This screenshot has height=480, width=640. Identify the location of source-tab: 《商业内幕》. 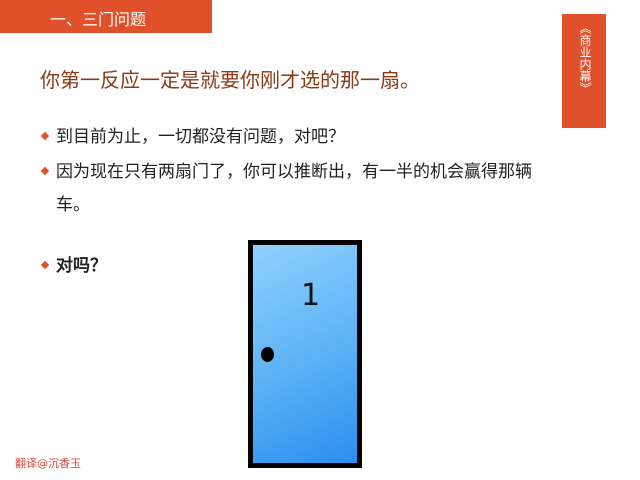
(584, 71).